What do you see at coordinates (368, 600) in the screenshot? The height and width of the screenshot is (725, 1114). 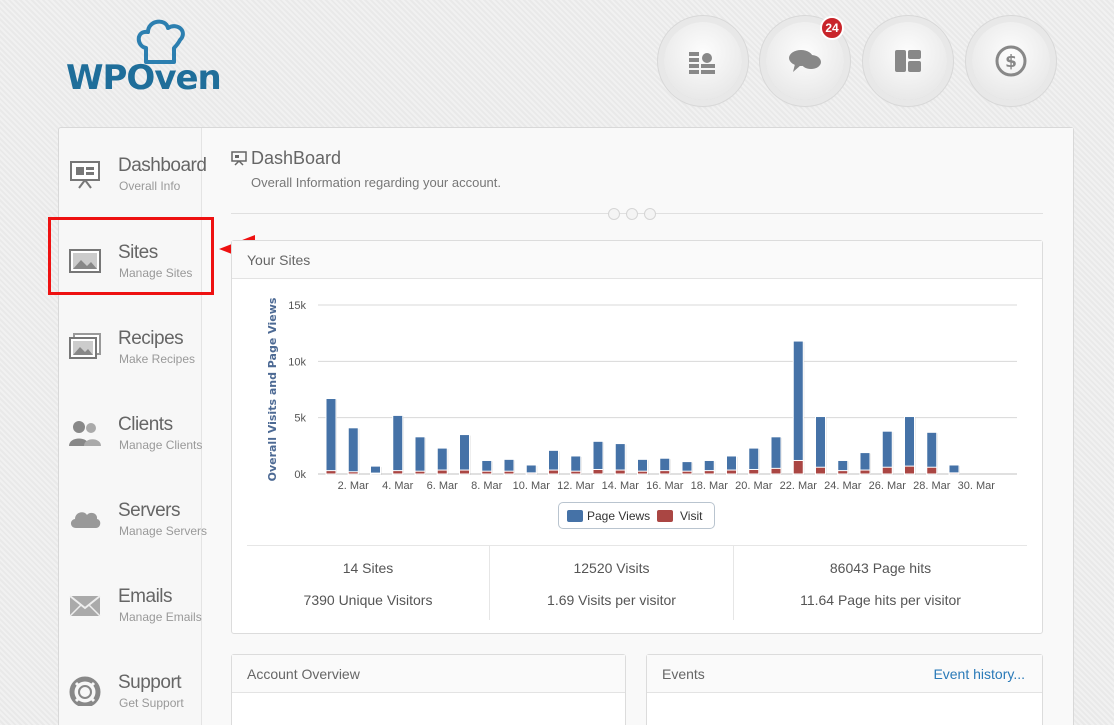 I see `stat-value: 7390 Unique Visitors` at bounding box center [368, 600].